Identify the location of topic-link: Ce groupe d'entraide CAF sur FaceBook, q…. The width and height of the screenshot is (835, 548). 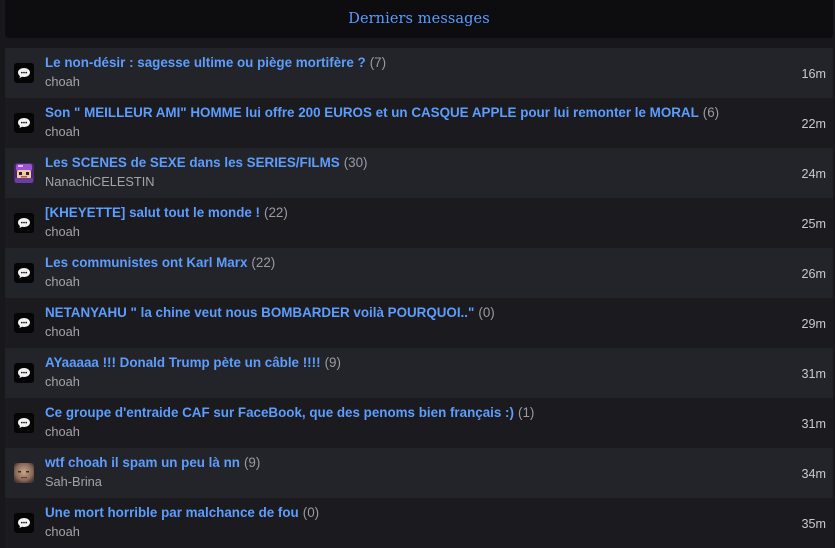
(279, 412).